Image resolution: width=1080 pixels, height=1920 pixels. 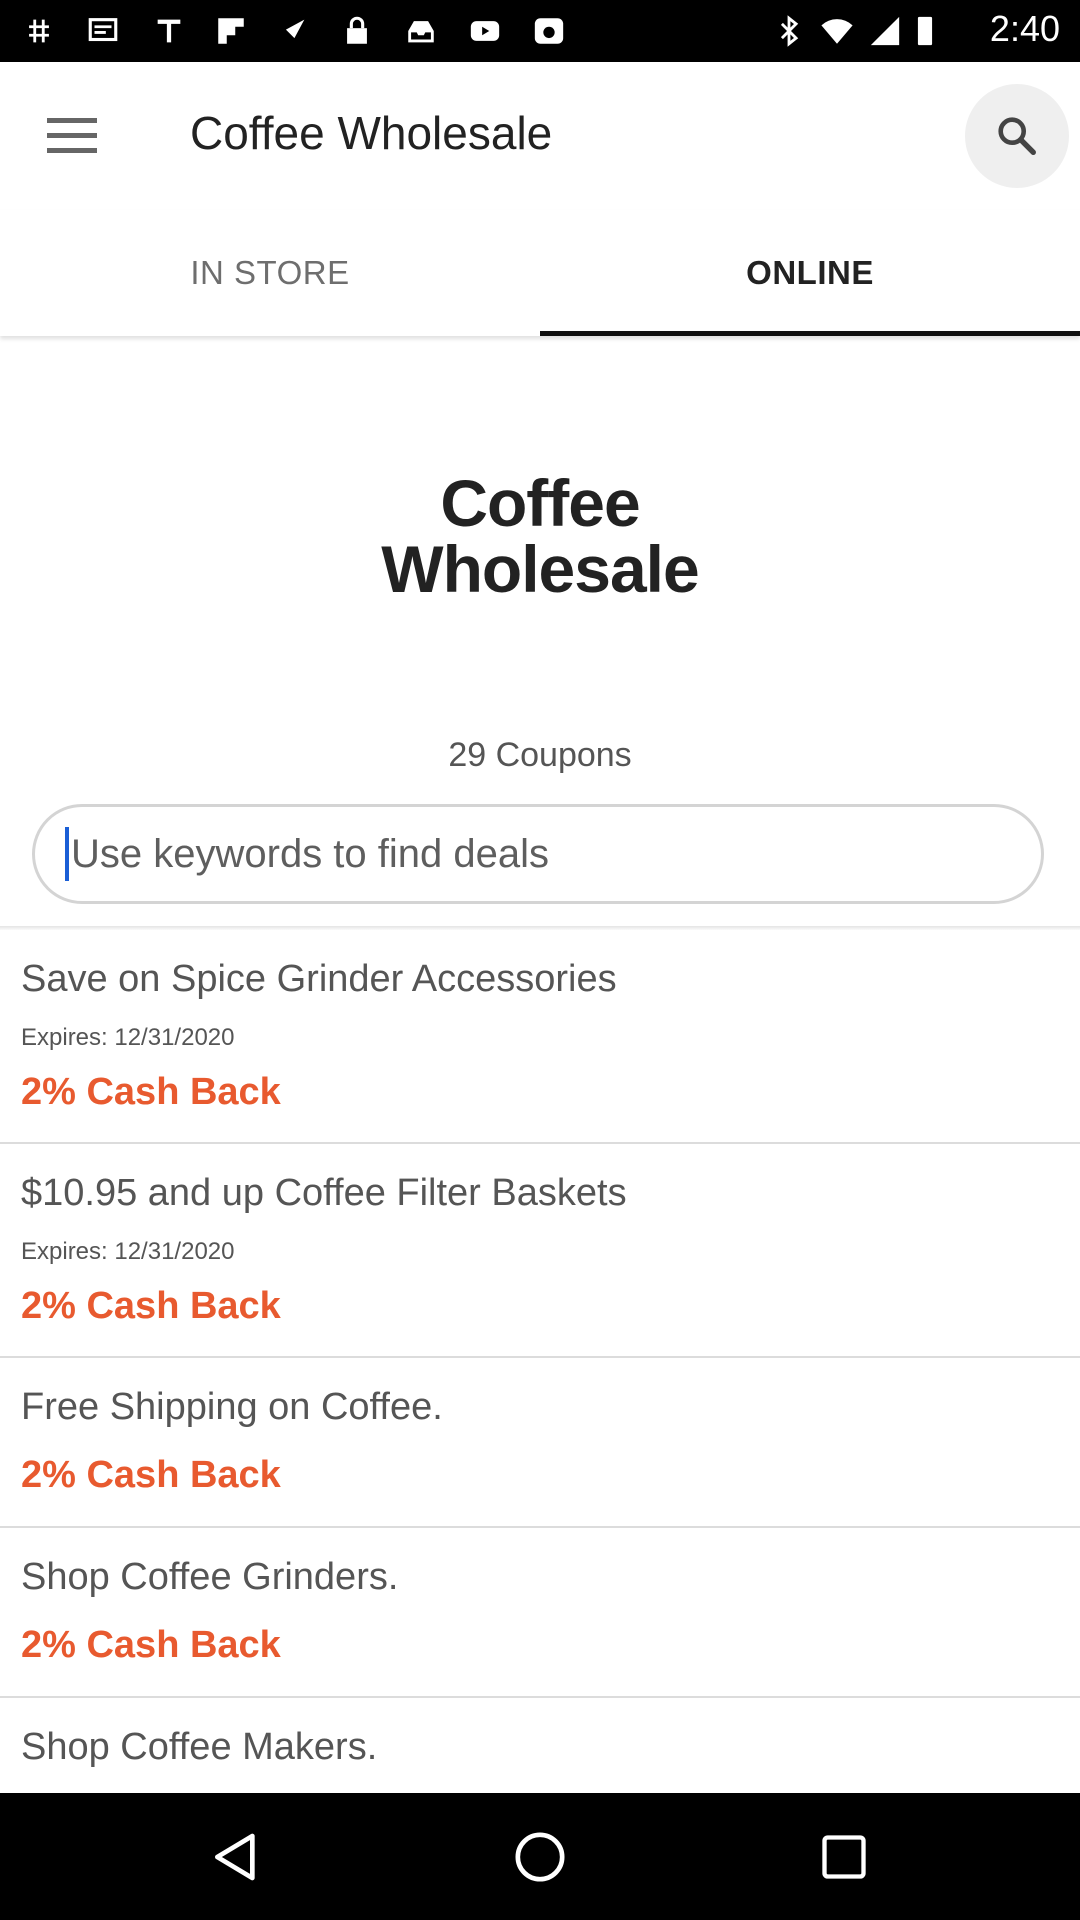 What do you see at coordinates (169, 31) in the screenshot?
I see `text-icon` at bounding box center [169, 31].